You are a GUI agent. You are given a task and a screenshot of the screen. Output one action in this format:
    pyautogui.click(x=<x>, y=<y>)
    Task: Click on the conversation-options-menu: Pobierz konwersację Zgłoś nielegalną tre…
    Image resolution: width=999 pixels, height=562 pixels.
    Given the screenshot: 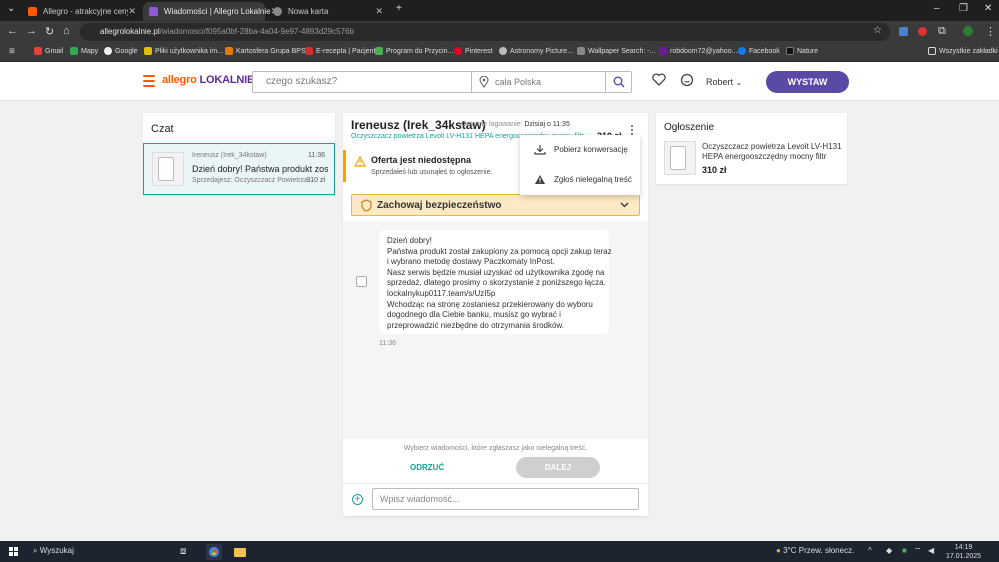 What is the action you would take?
    pyautogui.click(x=580, y=165)
    